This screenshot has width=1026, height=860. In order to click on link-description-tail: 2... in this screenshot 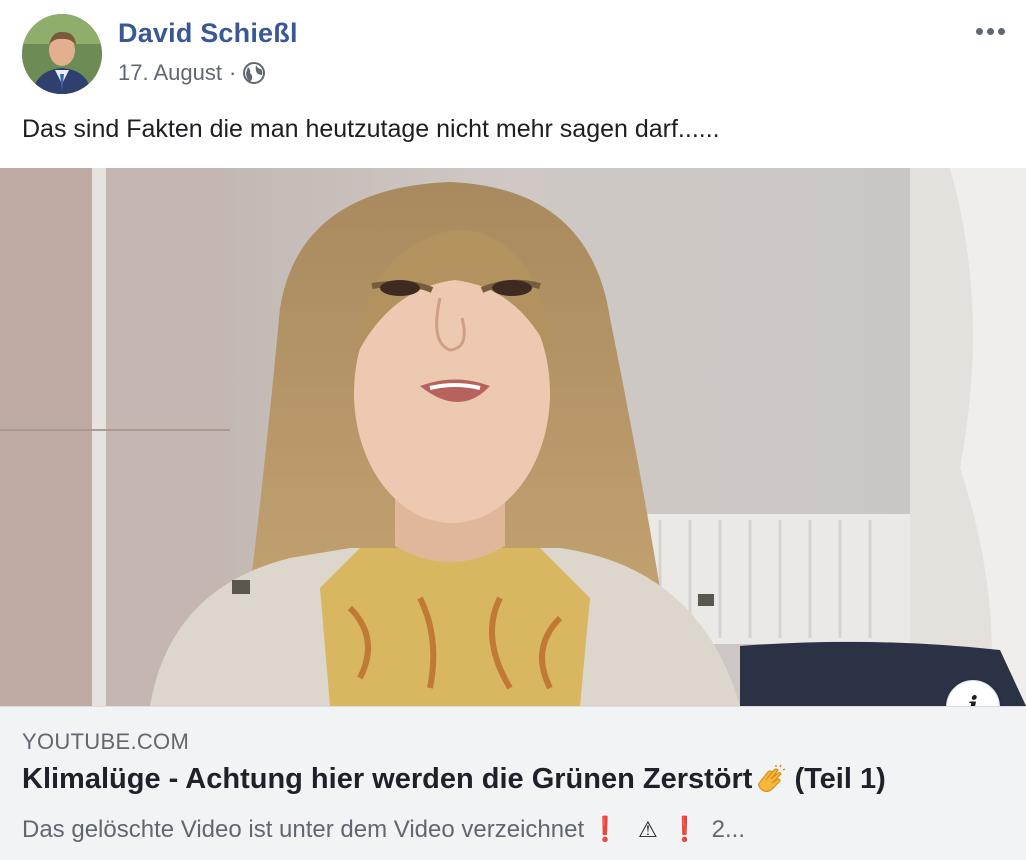, I will do `click(728, 829)`.